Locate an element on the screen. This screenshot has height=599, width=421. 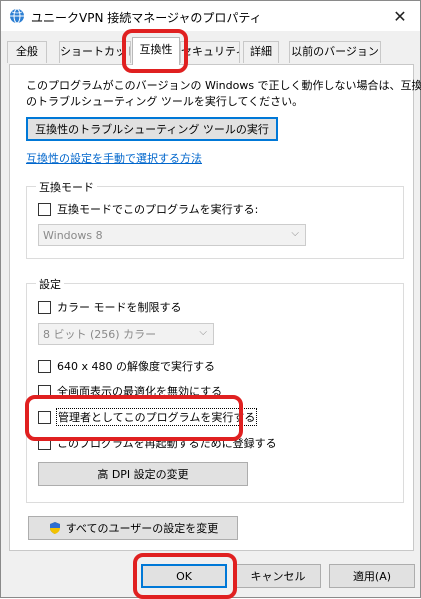
fullscreen-opt-row: 全画面表示の最適化を無効にする is located at coordinates (130, 391).